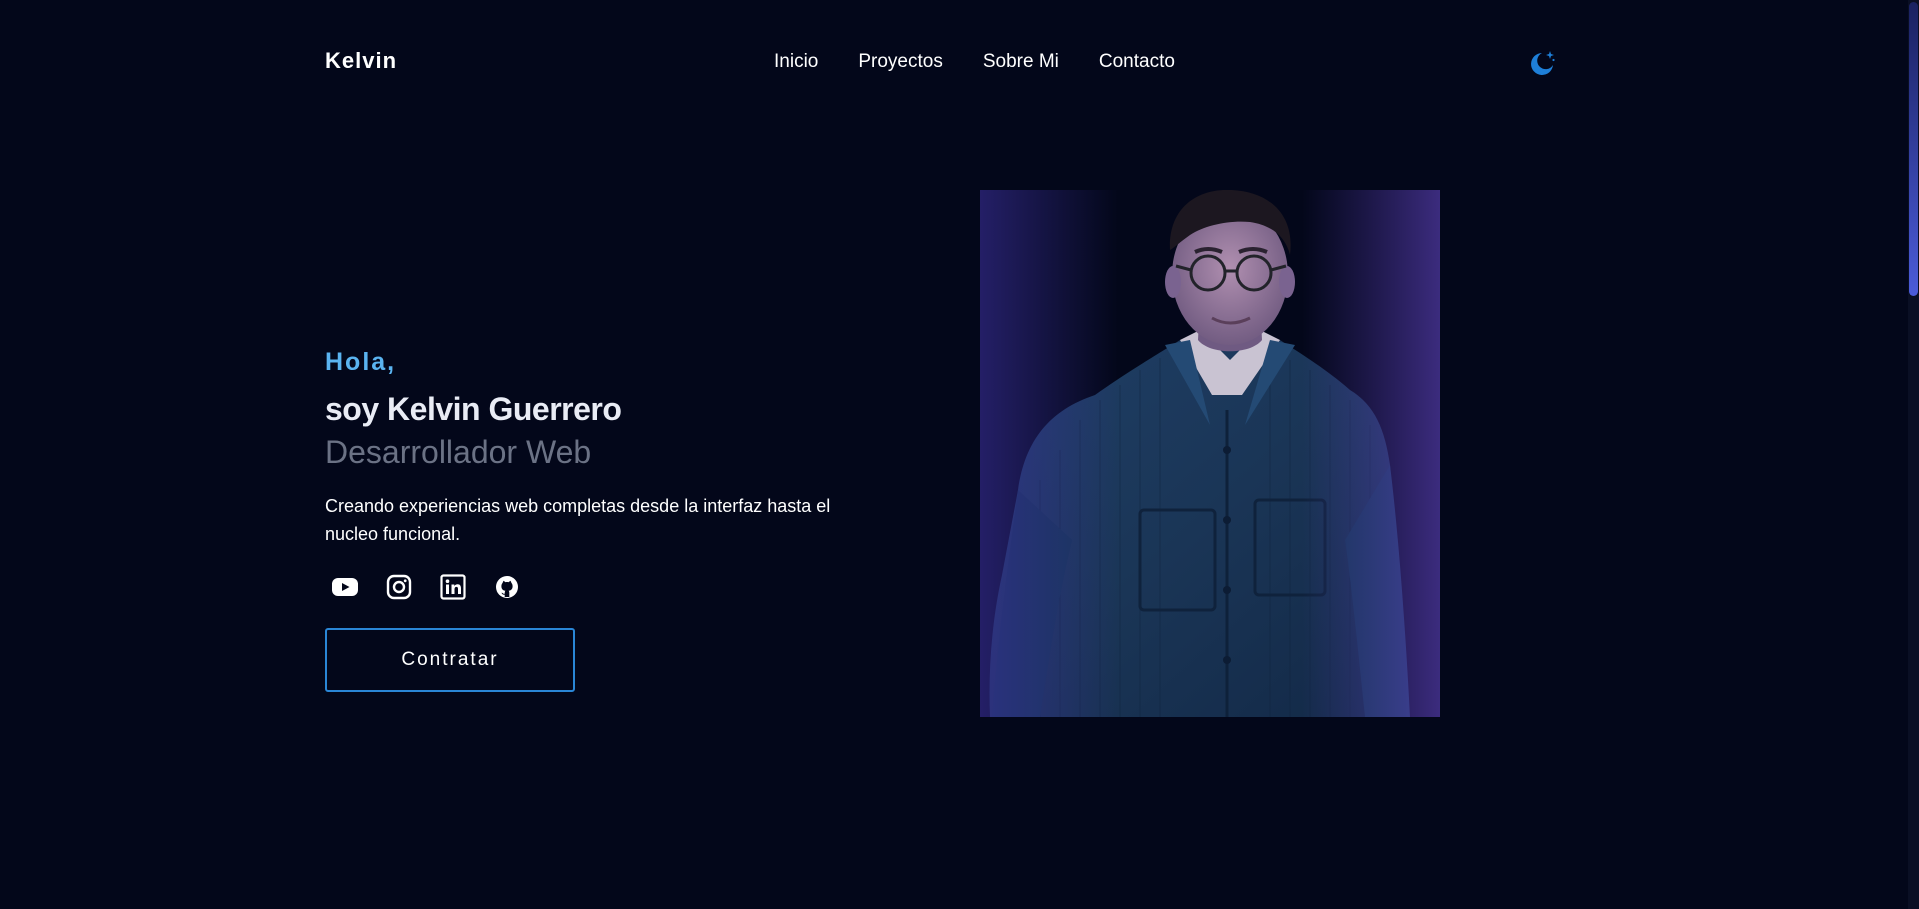 This screenshot has width=1919, height=909. What do you see at coordinates (1021, 62) in the screenshot?
I see `nav-link-sobre-mi: Sobre Mi` at bounding box center [1021, 62].